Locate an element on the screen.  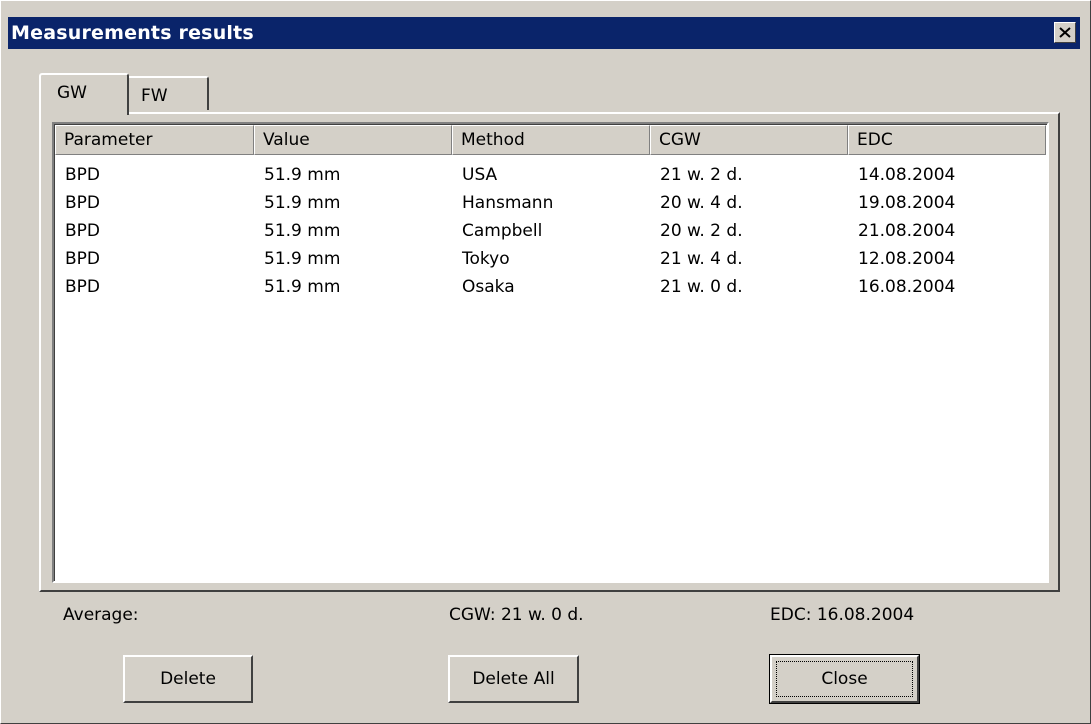
close-button: Close is located at coordinates (844, 679).